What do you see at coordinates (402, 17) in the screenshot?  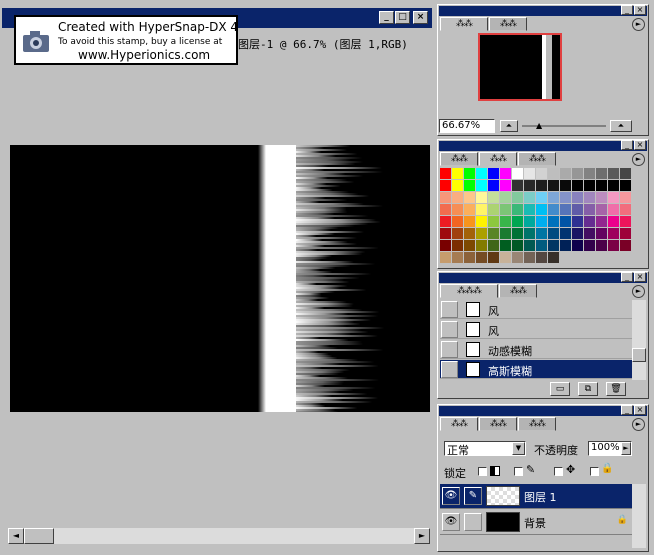 I see `maximize-button: □` at bounding box center [402, 17].